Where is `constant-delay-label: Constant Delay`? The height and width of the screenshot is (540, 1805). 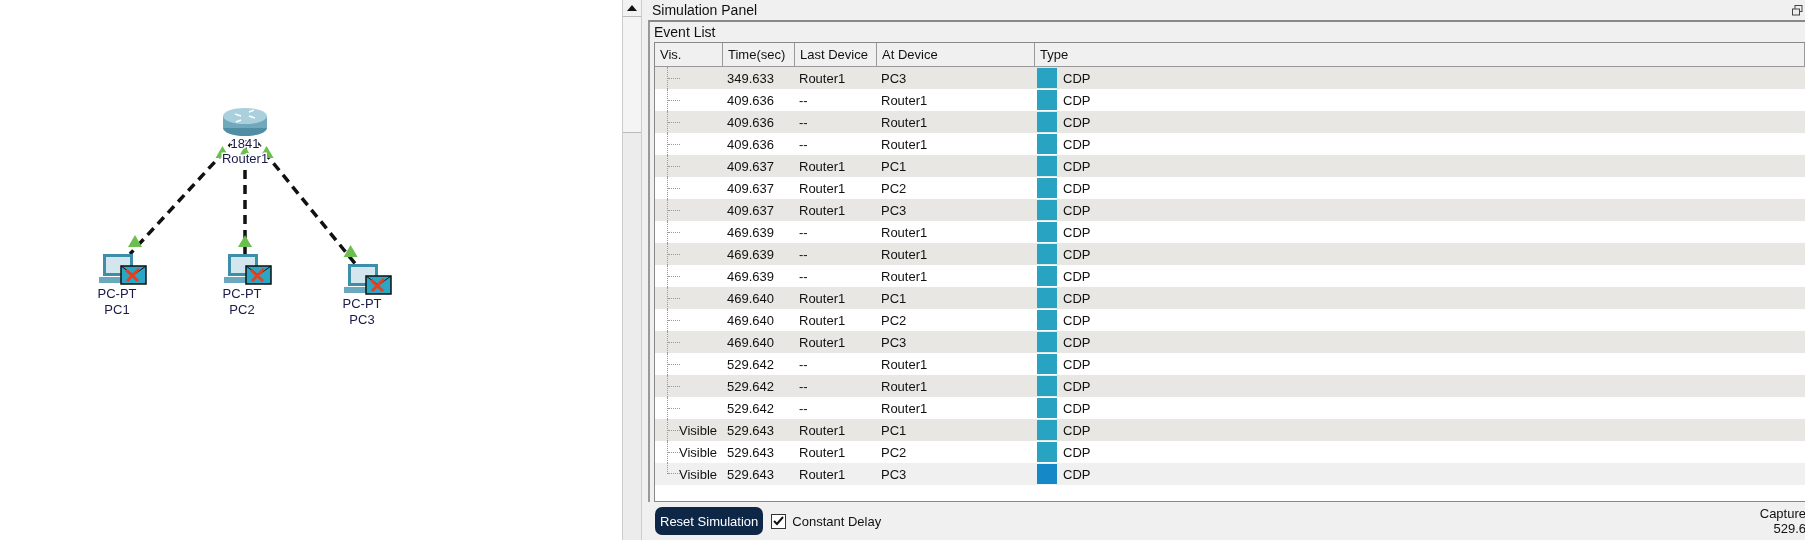 constant-delay-label: Constant Delay is located at coordinates (837, 521).